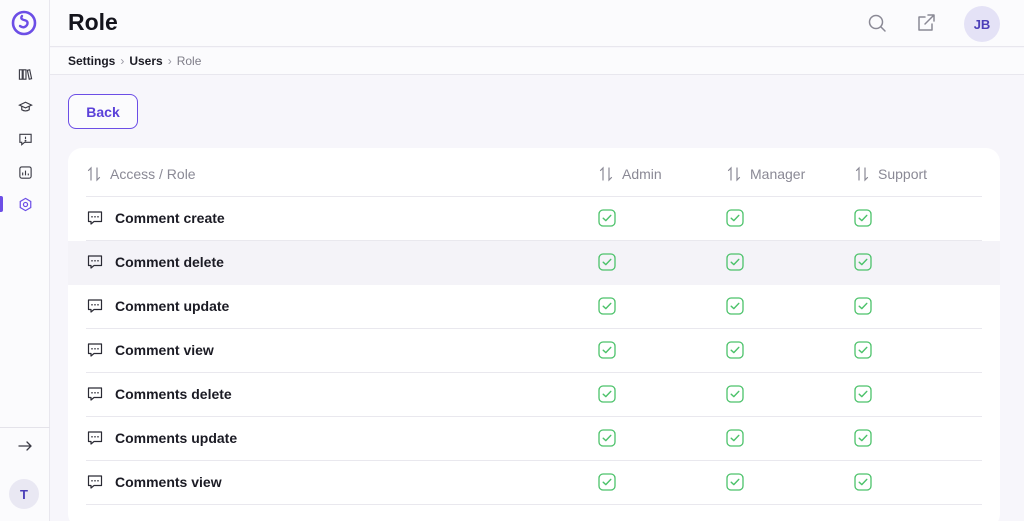  I want to click on sidebar-item-learning, so click(25, 106).